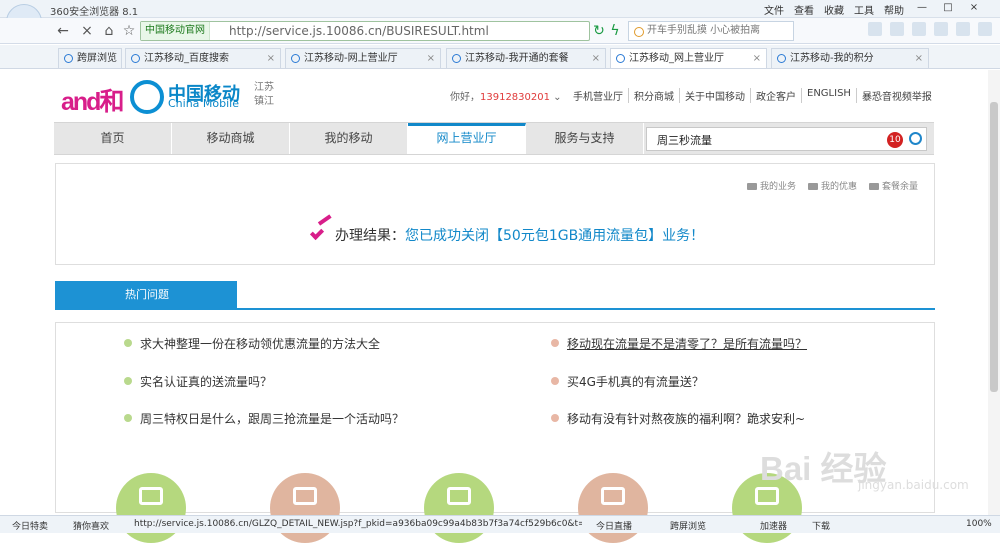 The image size is (1000, 543). What do you see at coordinates (506, 233) in the screenshot?
I see `business-result-message: 办理结果：您已成功关闭【50元包1GB通用流量包】业务！` at bounding box center [506, 233].